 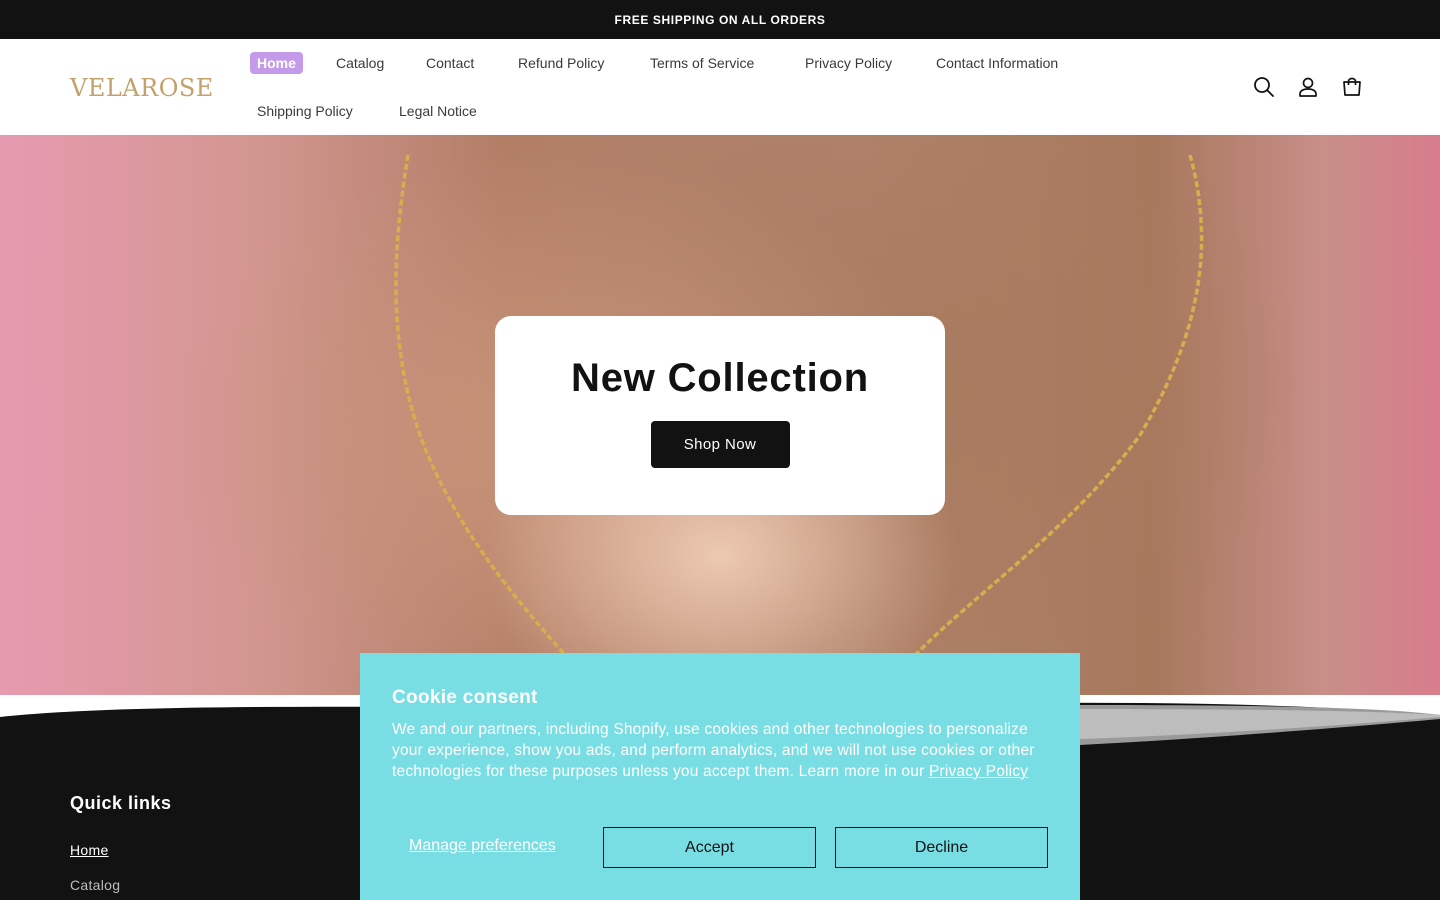 What do you see at coordinates (561, 63) in the screenshot?
I see `nav-item-refund-policy: Refund Policy` at bounding box center [561, 63].